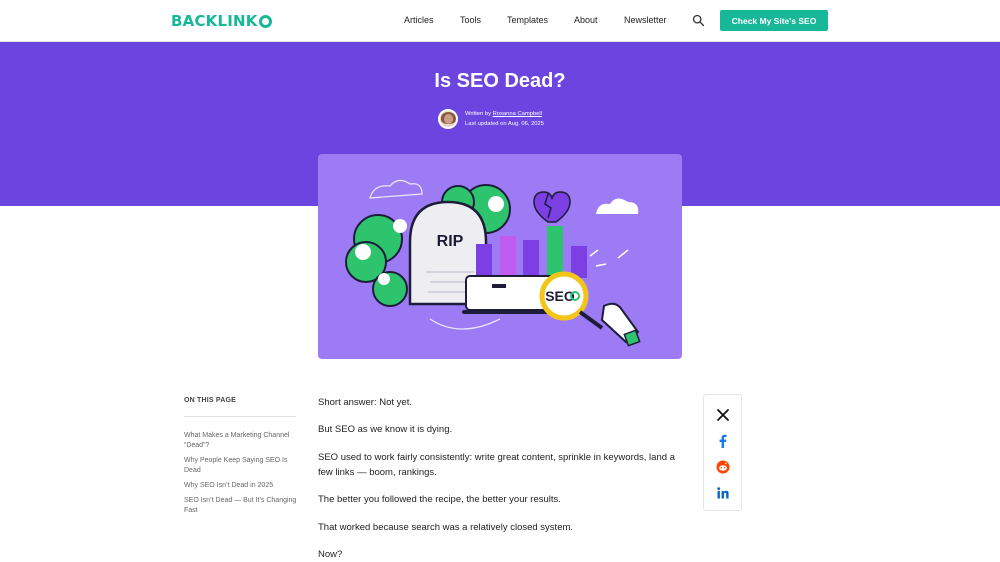  What do you see at coordinates (774, 20) in the screenshot?
I see `check-site-seo-button: Check My Site's SEO` at bounding box center [774, 20].